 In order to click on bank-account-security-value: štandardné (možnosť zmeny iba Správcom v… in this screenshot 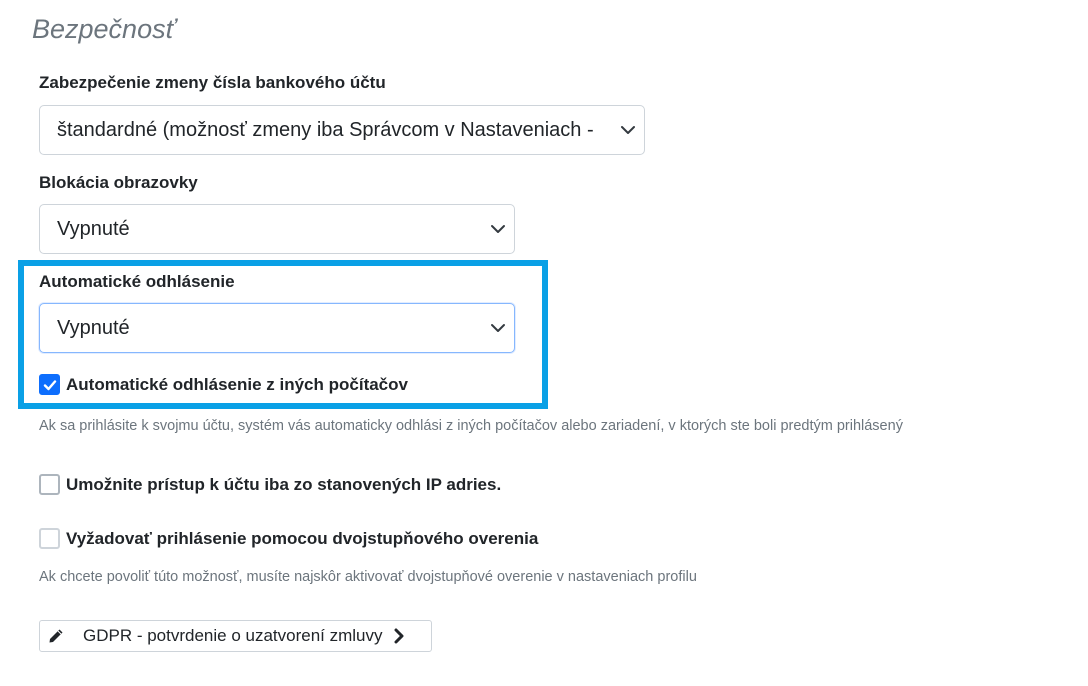, I will do `click(325, 129)`.